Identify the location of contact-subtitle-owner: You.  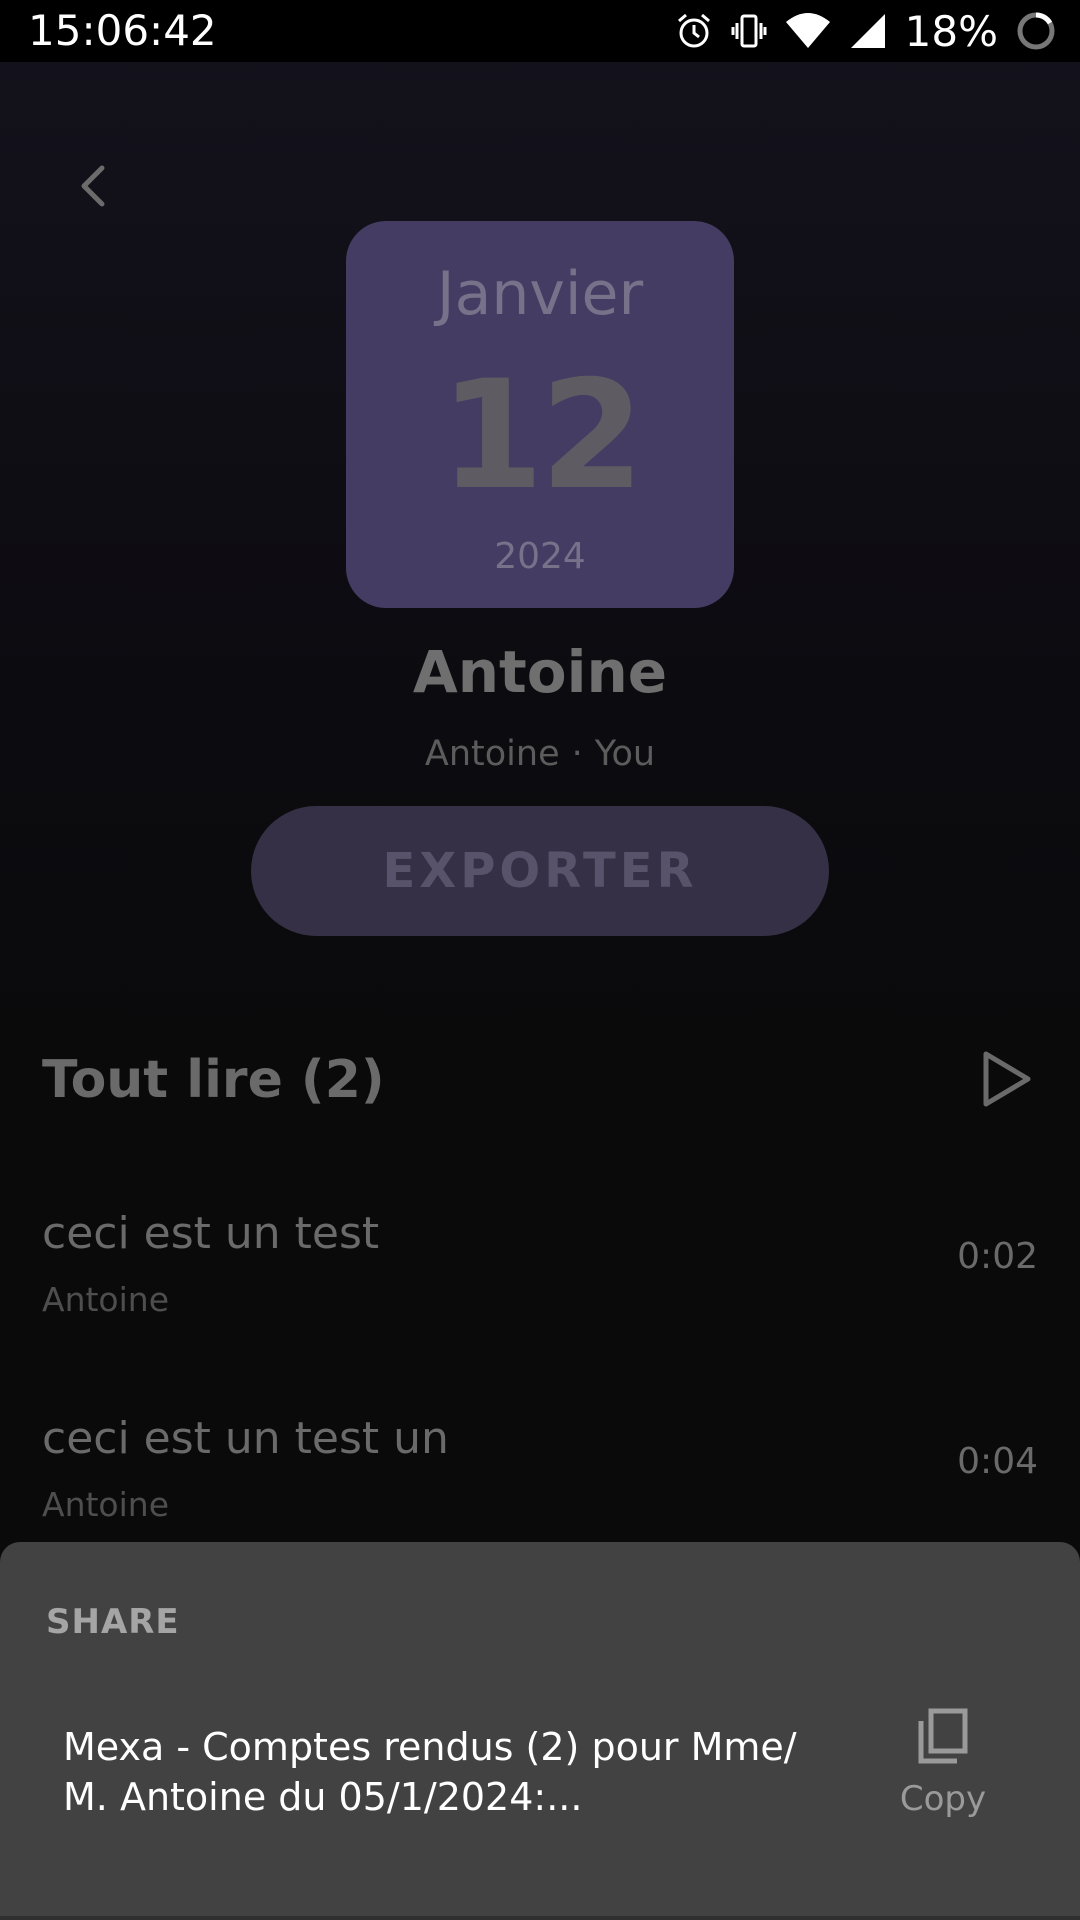
(625, 754).